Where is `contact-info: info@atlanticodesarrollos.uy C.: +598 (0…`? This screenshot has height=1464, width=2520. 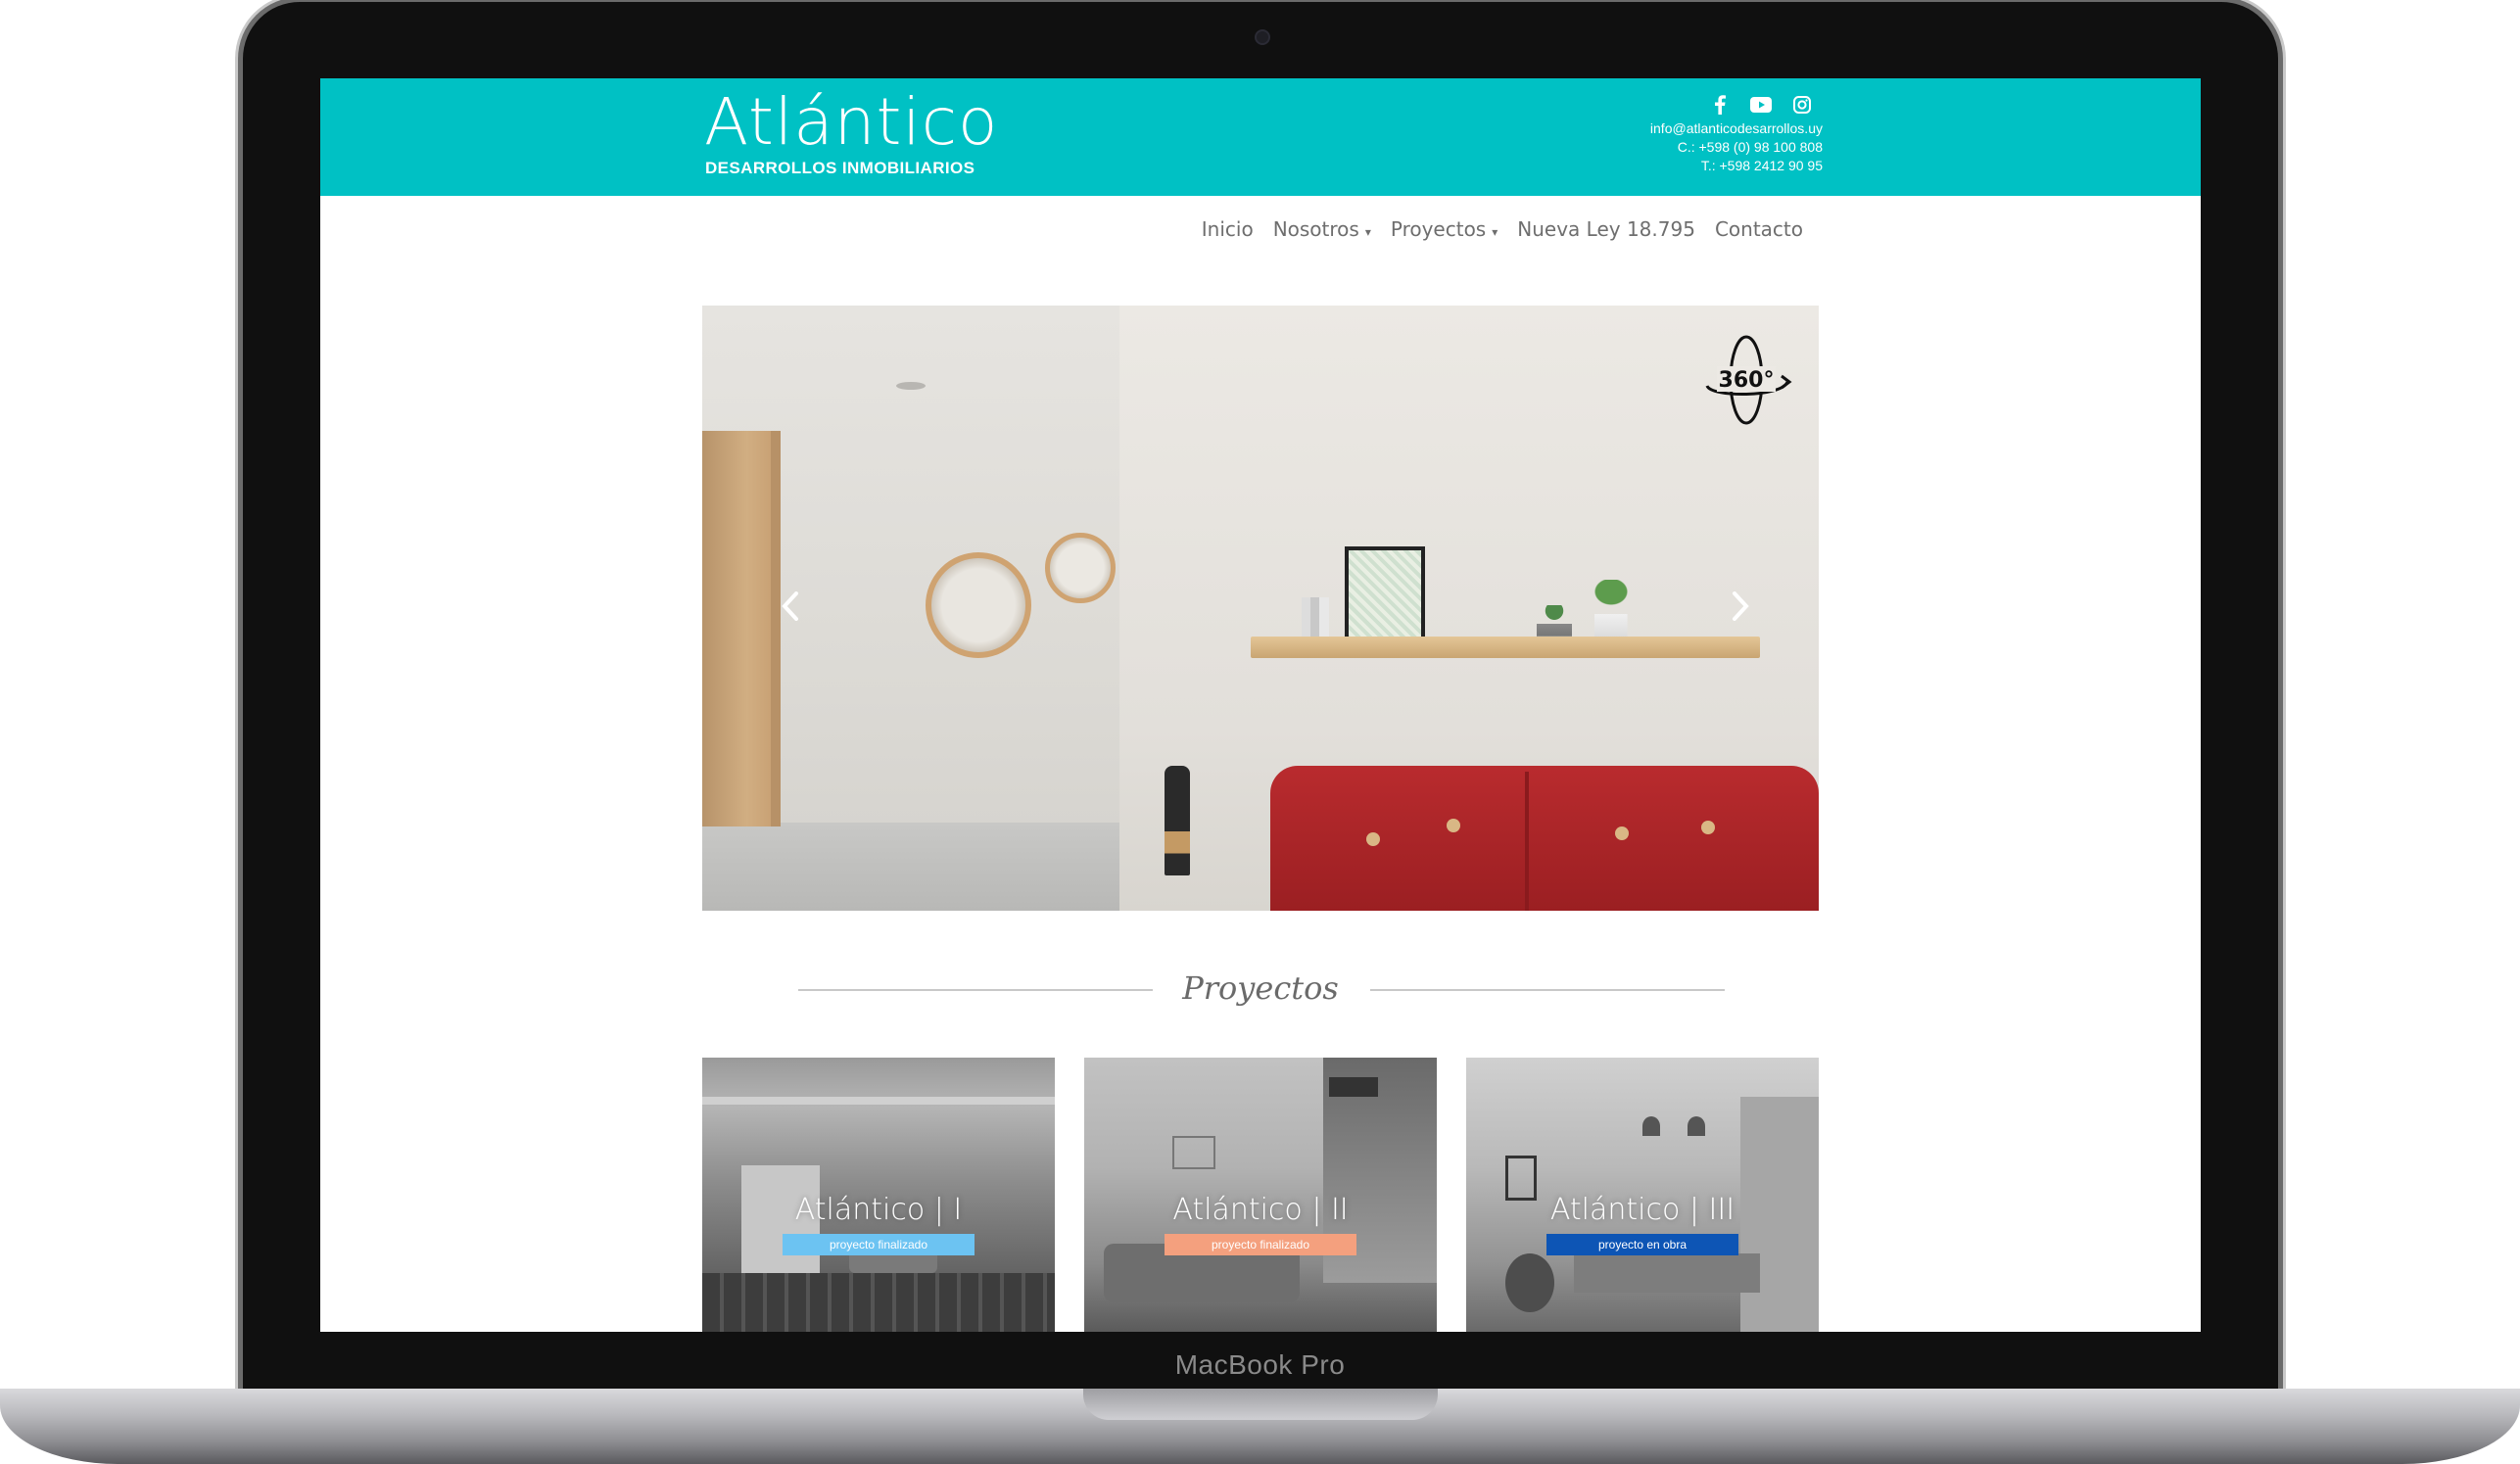 contact-info: info@atlanticodesarrollos.uy C.: +598 (0… is located at coordinates (1736, 147).